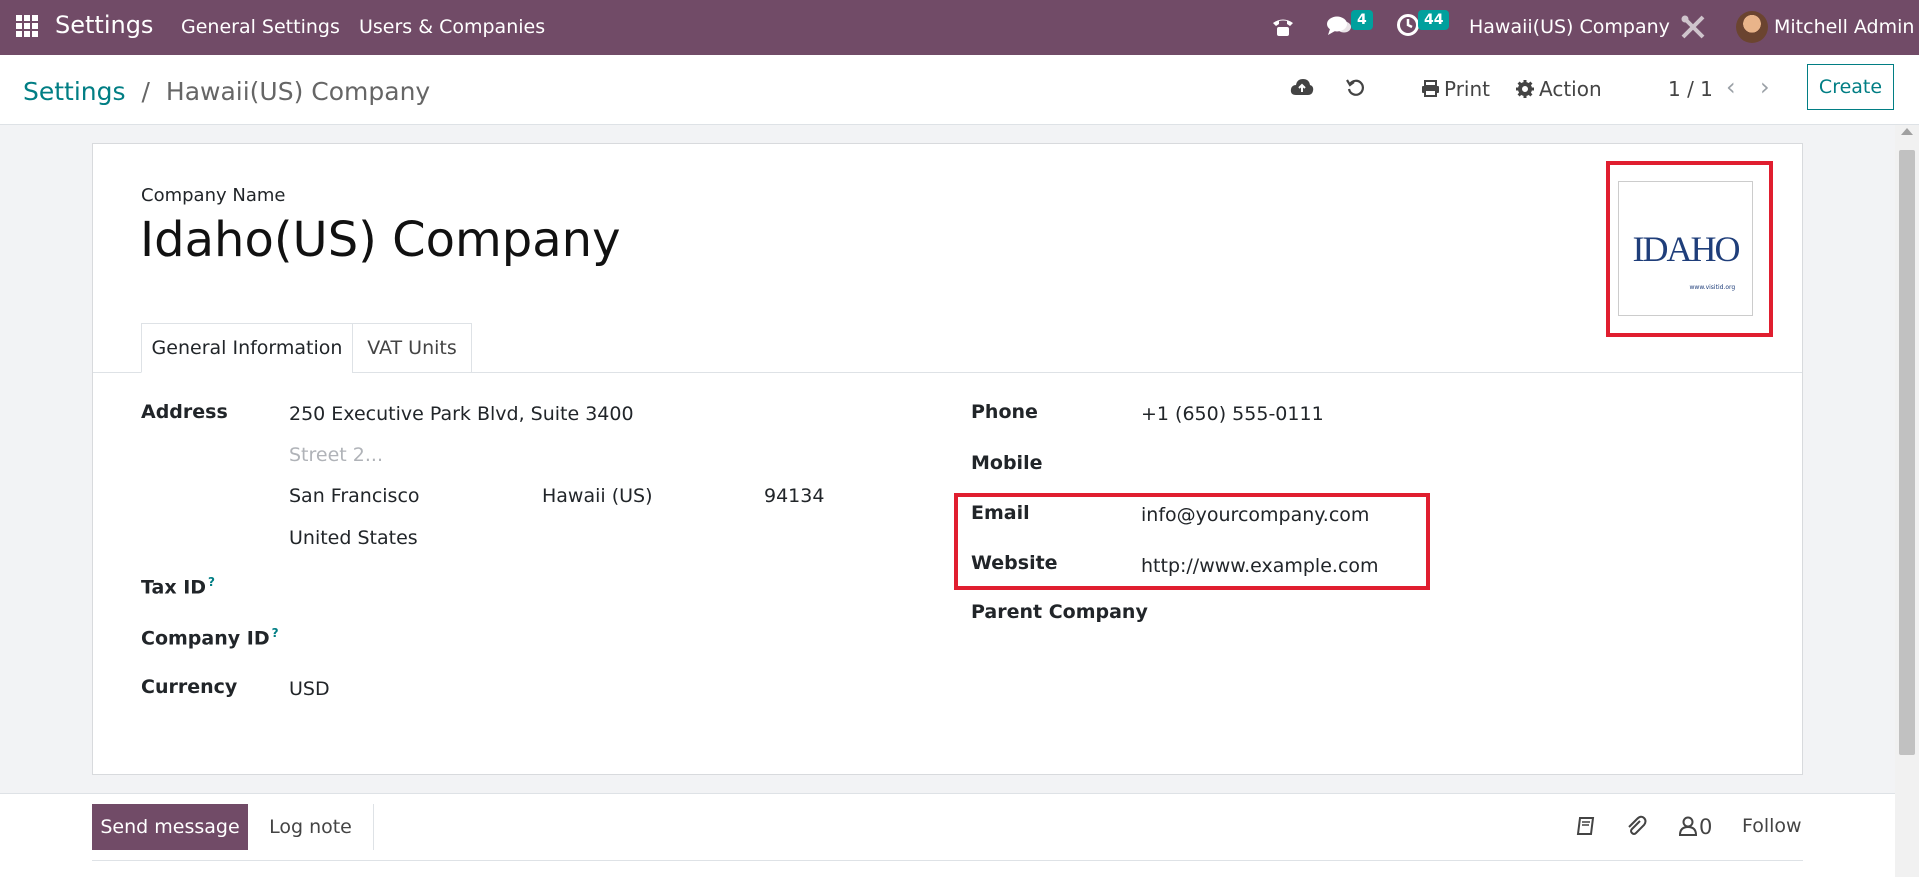 Image resolution: width=1919 pixels, height=877 pixels. I want to click on print-button: Print, so click(1467, 89).